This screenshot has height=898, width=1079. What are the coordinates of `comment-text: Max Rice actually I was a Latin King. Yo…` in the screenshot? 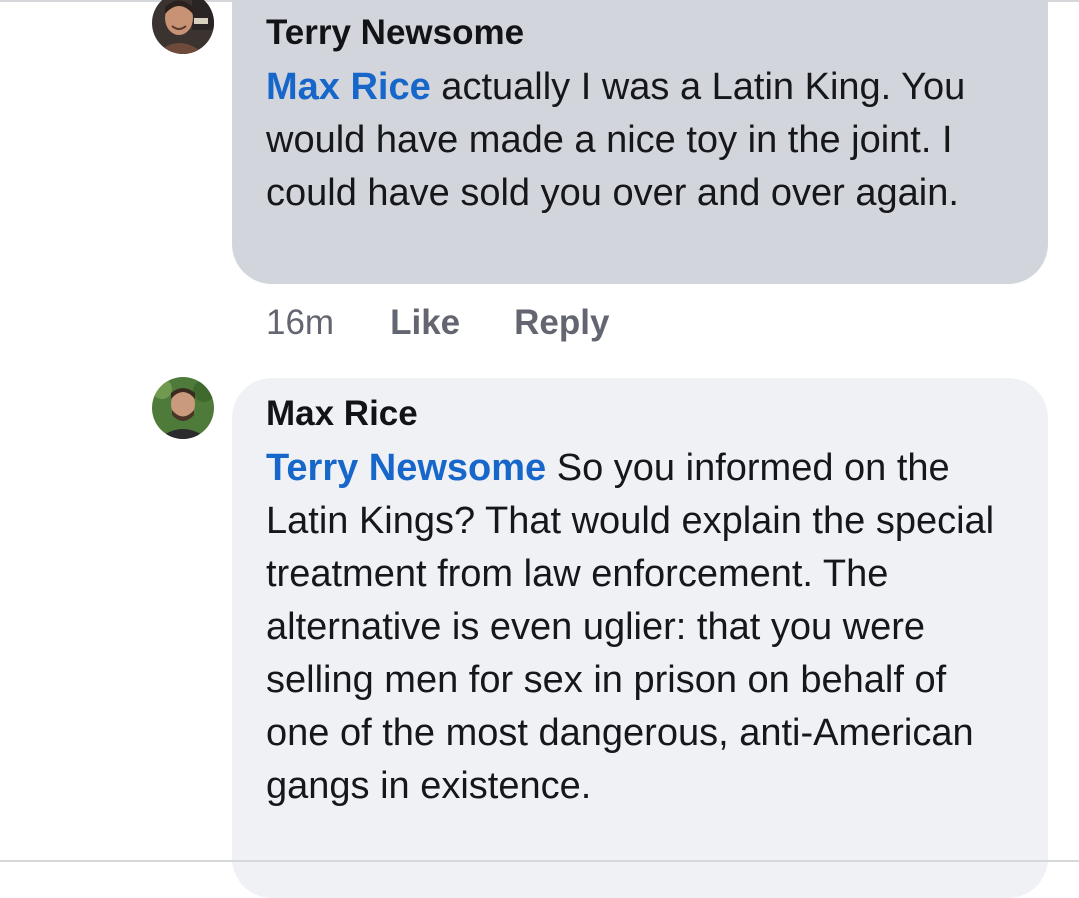 It's located at (640, 140).